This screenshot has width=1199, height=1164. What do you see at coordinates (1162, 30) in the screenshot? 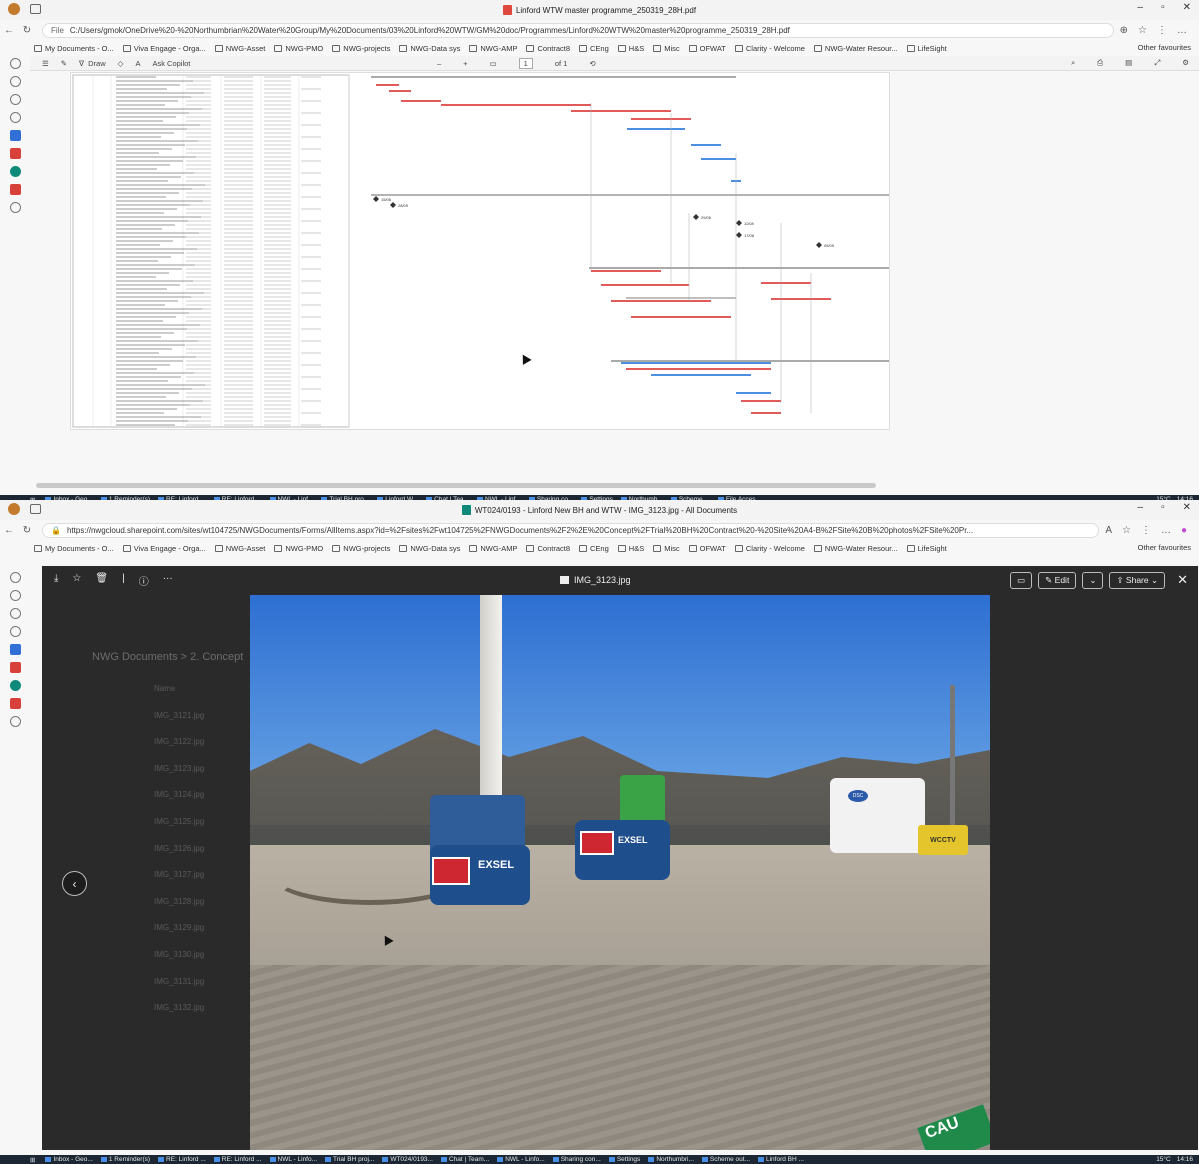
I see `favourites-icon: ⋮` at bounding box center [1162, 30].